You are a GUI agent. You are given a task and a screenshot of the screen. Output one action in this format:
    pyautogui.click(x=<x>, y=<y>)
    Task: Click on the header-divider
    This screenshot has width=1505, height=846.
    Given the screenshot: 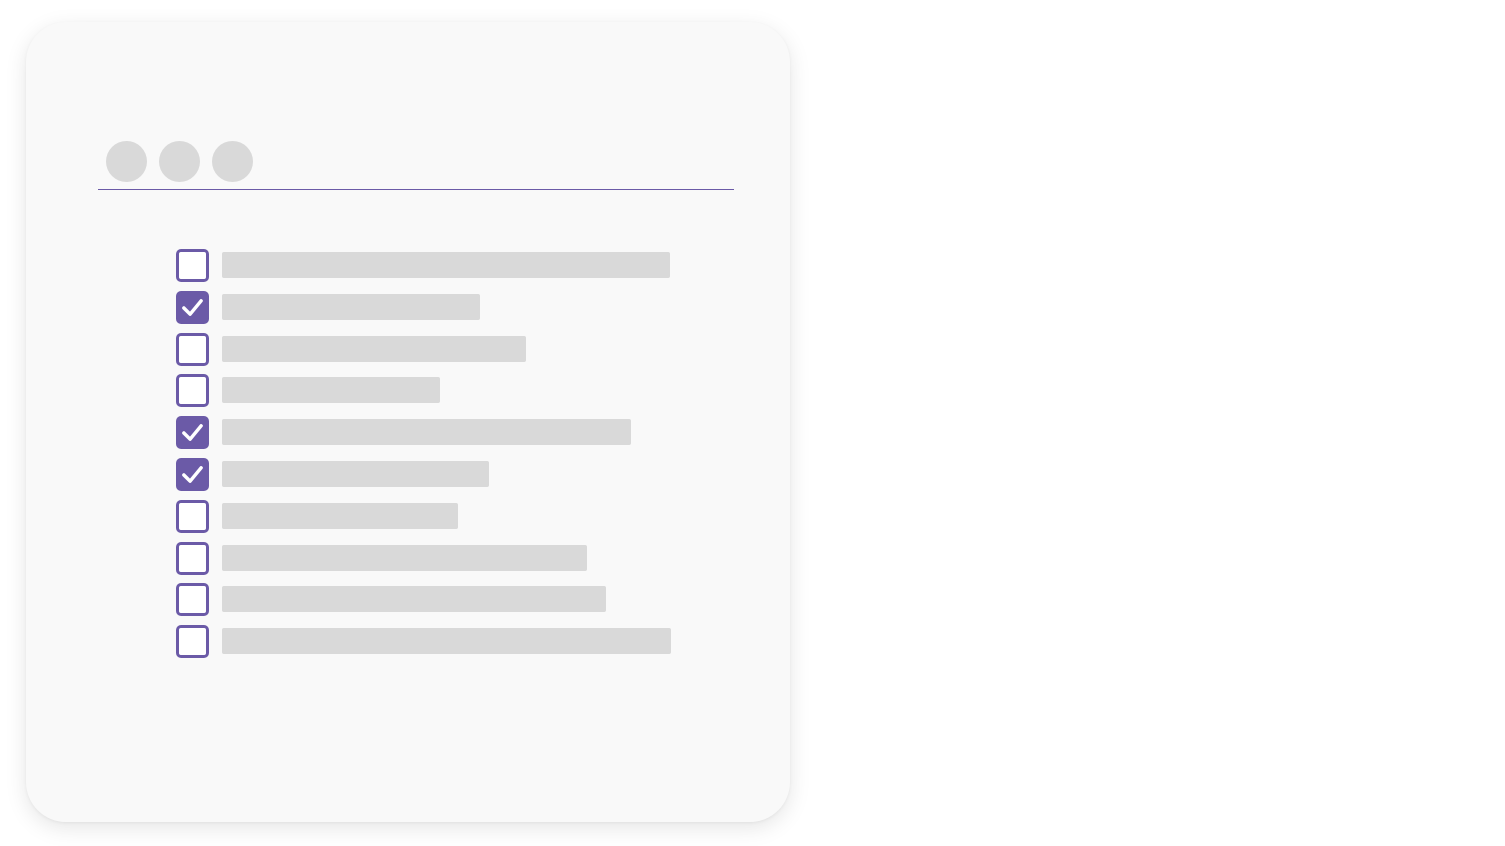 What is the action you would take?
    pyautogui.click(x=416, y=189)
    